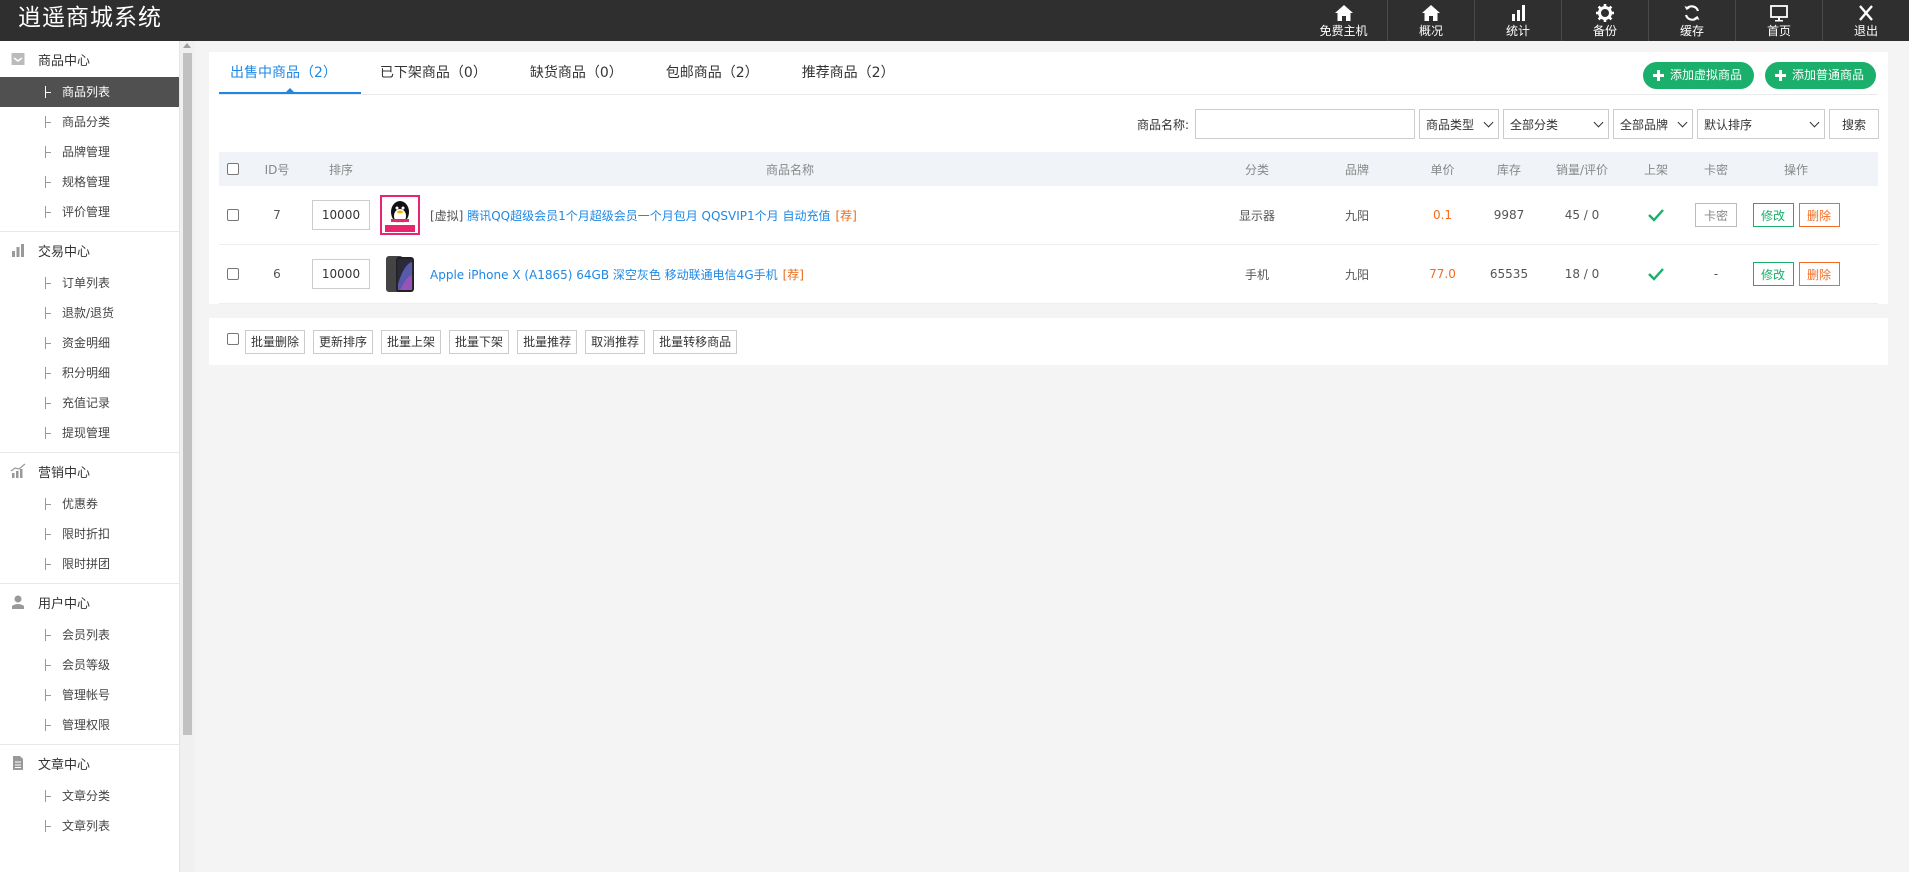 This screenshot has height=872, width=1909. Describe the element at coordinates (64, 252) in the screenshot. I see `group-label: 交易中心` at that location.